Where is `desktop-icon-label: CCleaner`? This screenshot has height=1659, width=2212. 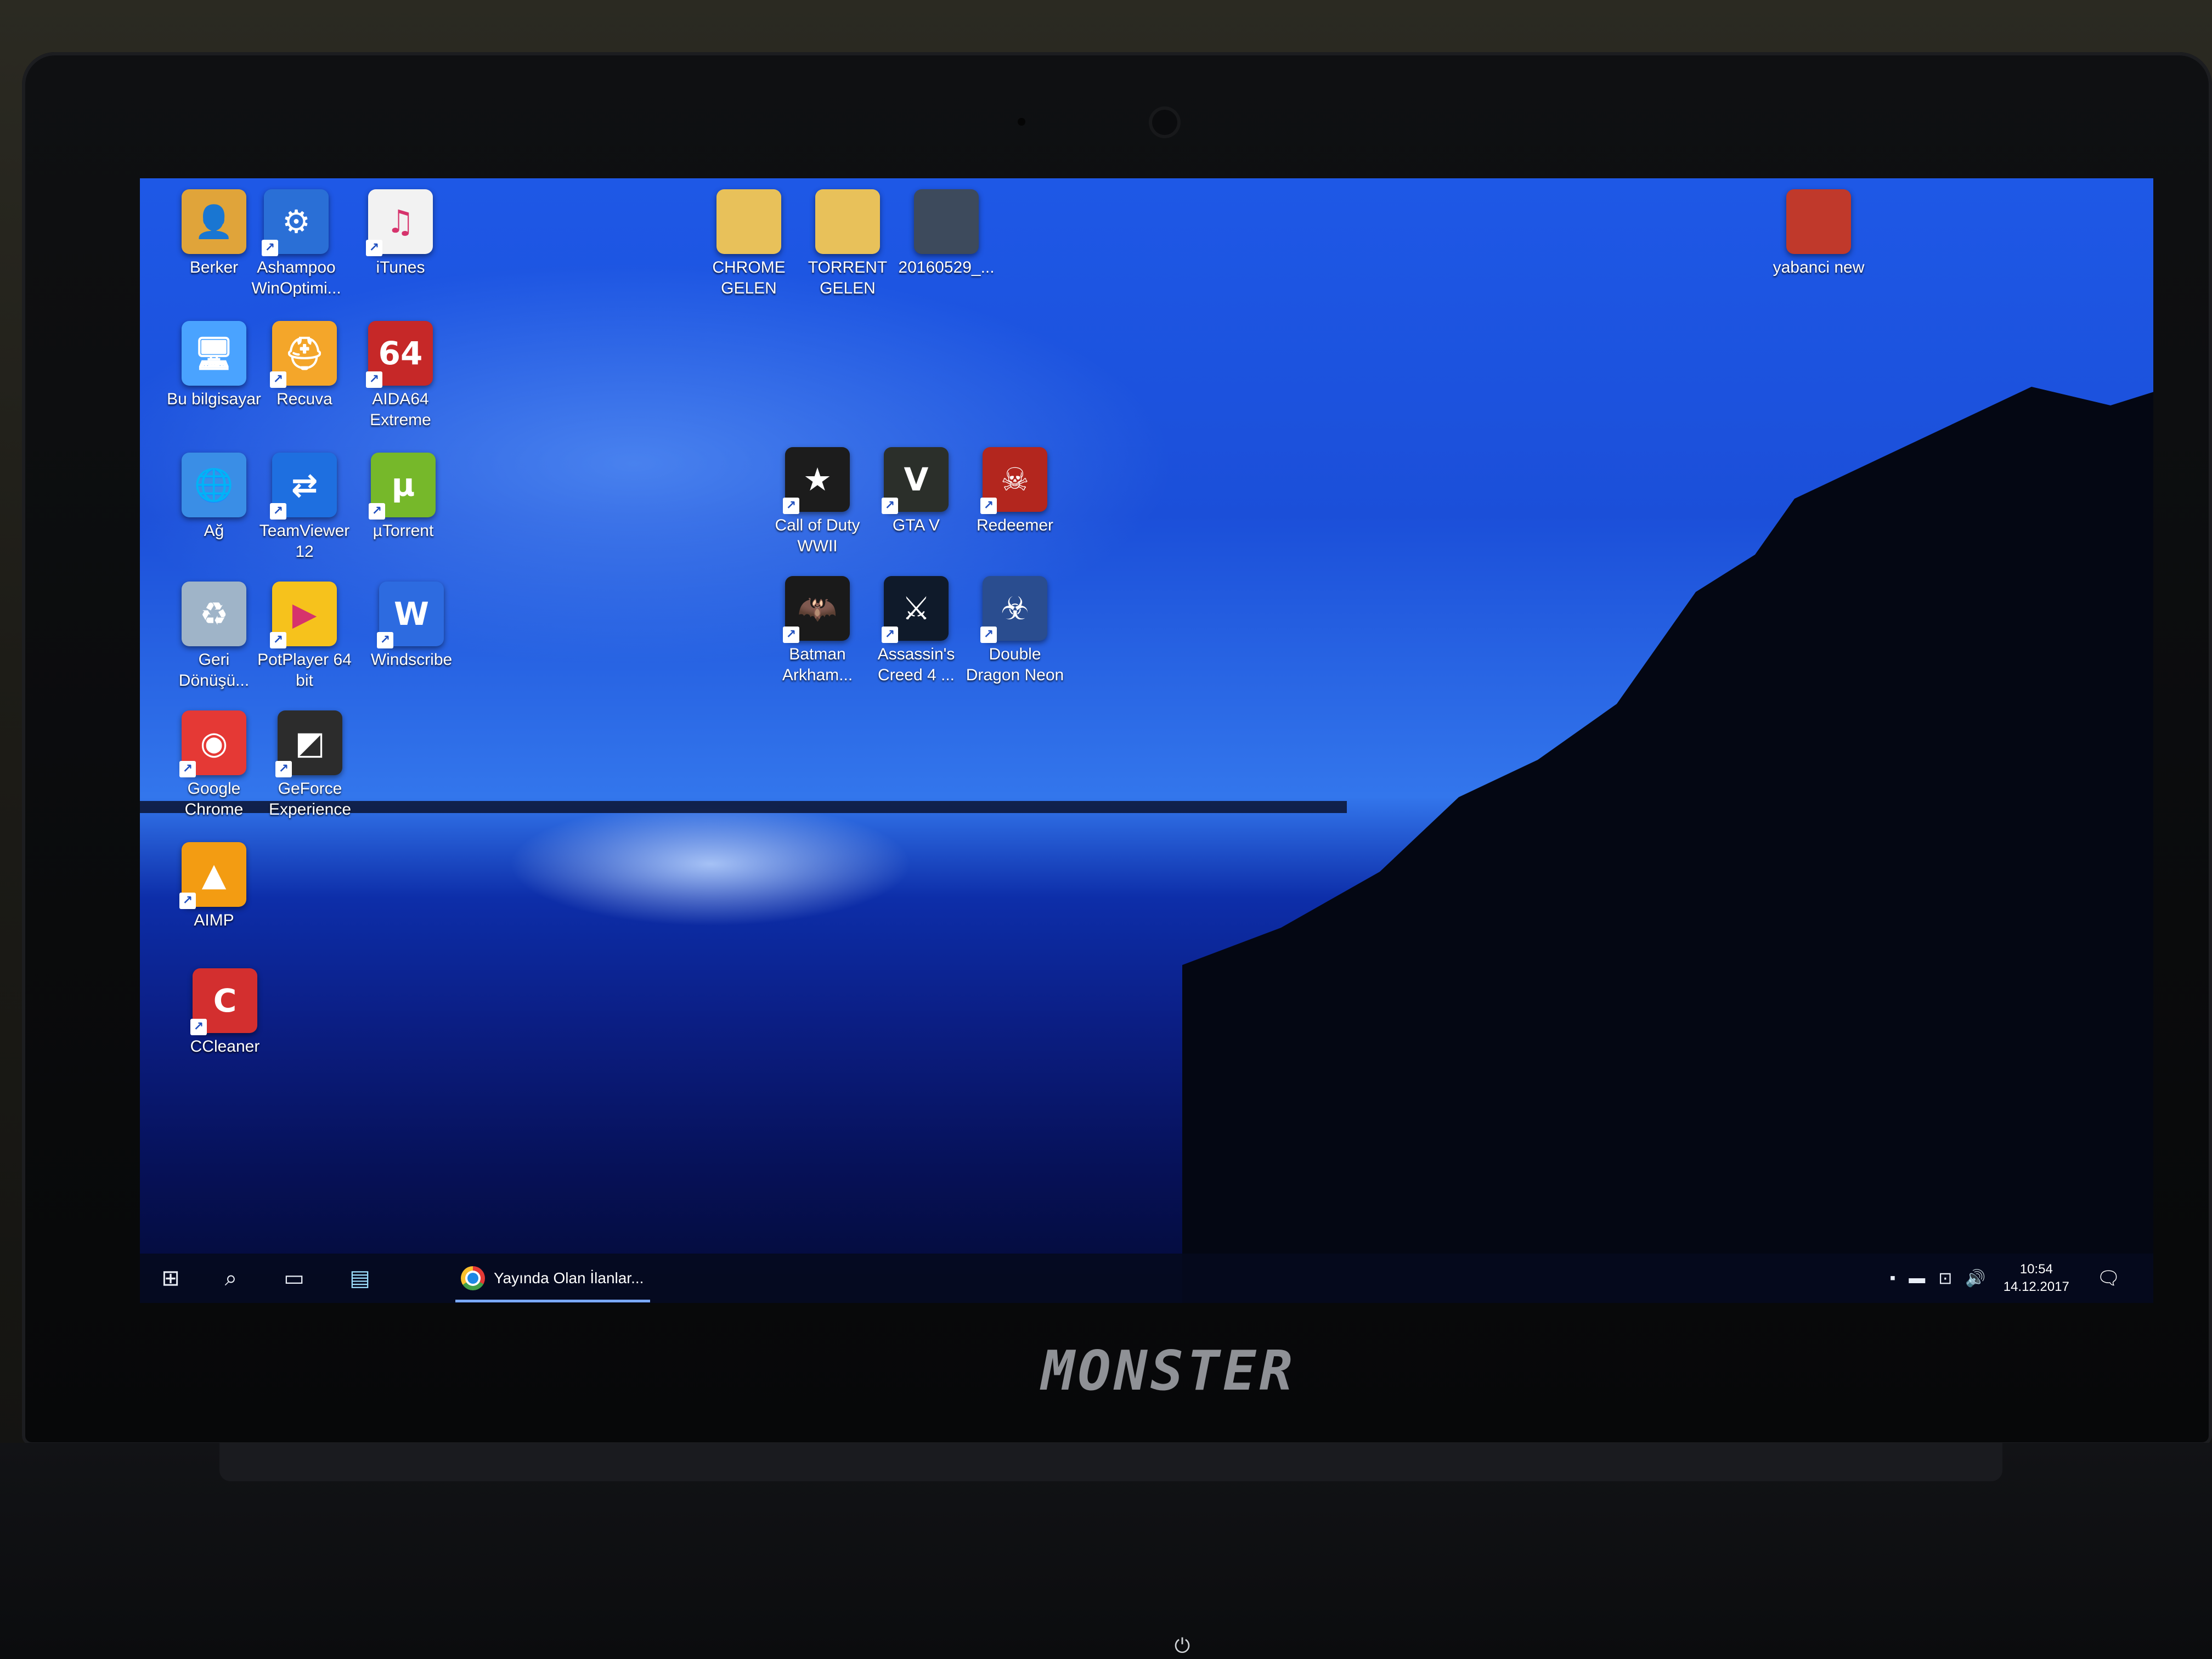
desktop-icon-label: CCleaner is located at coordinates (225, 1046).